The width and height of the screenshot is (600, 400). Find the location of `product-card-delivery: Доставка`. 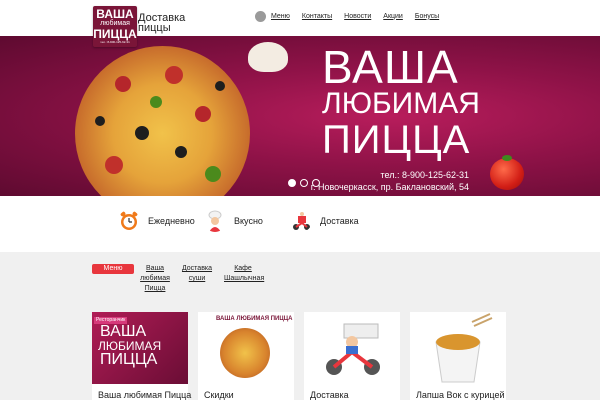

product-card-delivery: Доставка is located at coordinates (352, 356).